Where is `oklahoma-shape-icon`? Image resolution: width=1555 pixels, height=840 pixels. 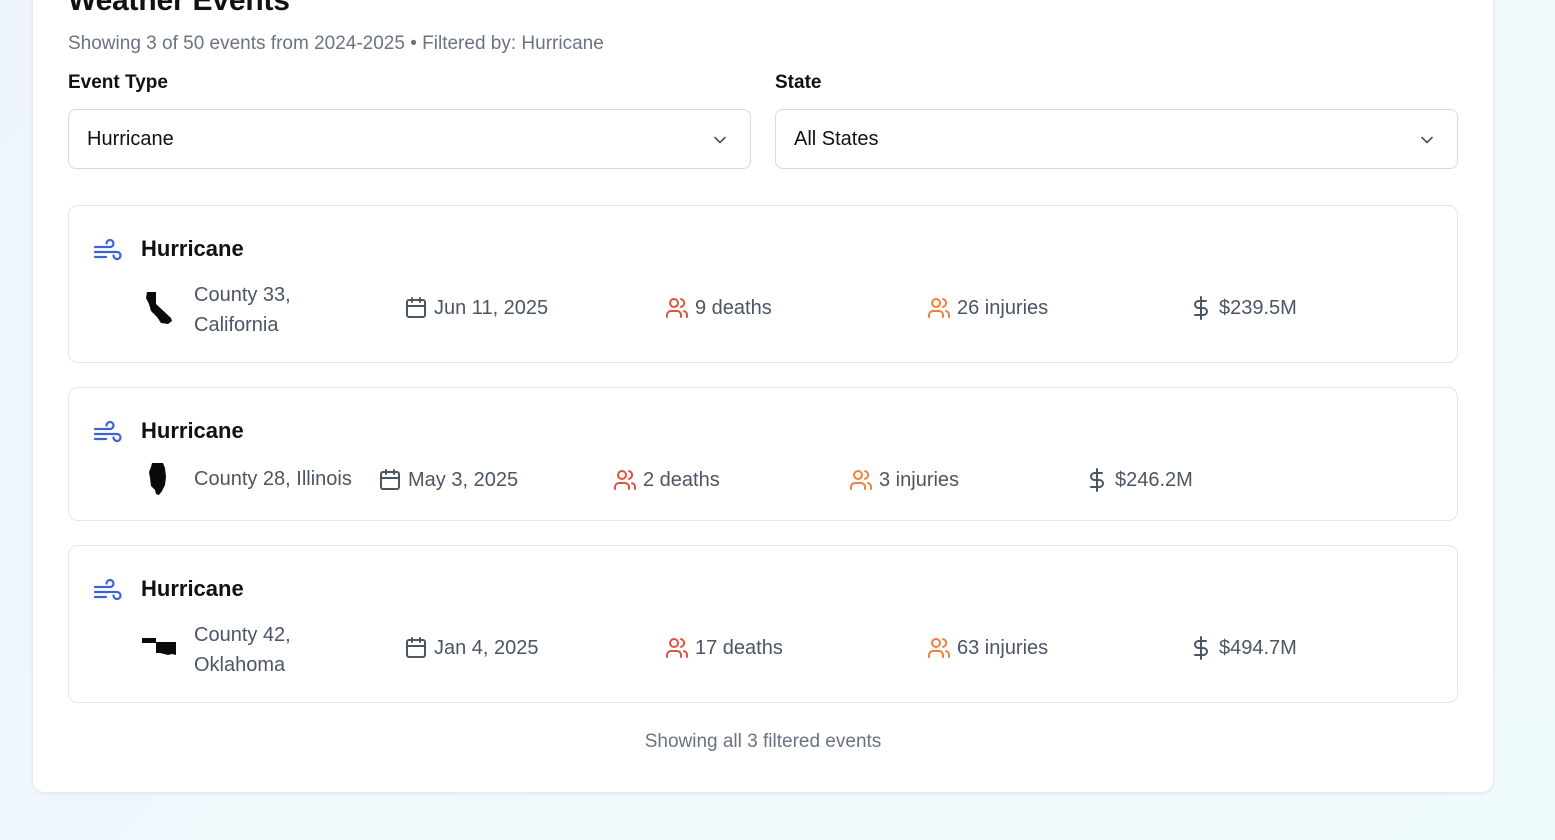
oklahoma-shape-icon is located at coordinates (159, 646).